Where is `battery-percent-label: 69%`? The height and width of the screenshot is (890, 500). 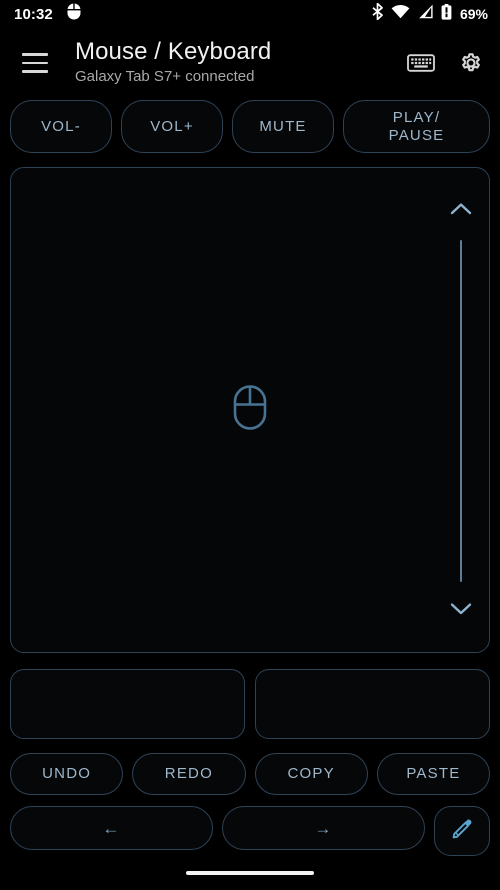 battery-percent-label: 69% is located at coordinates (473, 14).